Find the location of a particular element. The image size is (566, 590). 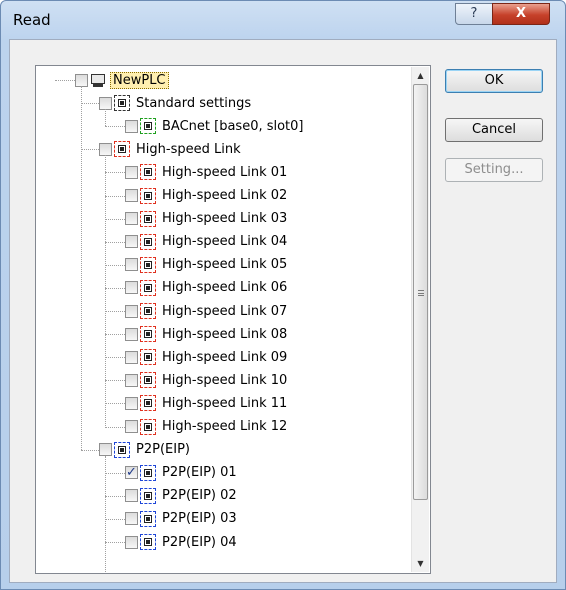

tree-item: High-speed Link 08 is located at coordinates (207, 334).